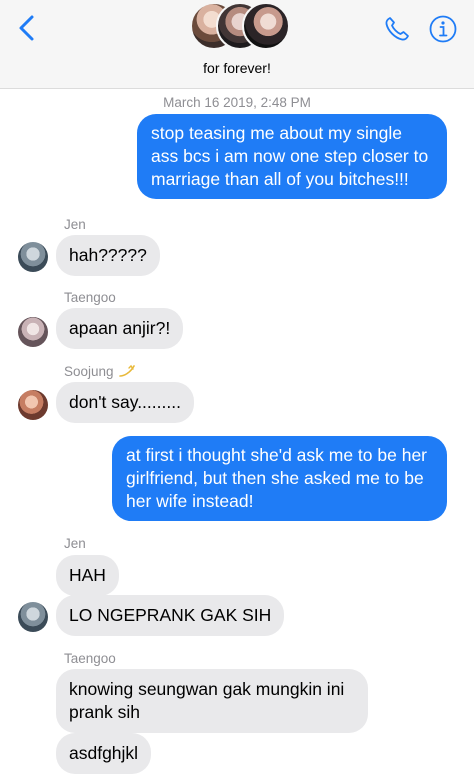 Image resolution: width=474 pixels, height=774 pixels. I want to click on conversation-header: for forever!, so click(237, 44).